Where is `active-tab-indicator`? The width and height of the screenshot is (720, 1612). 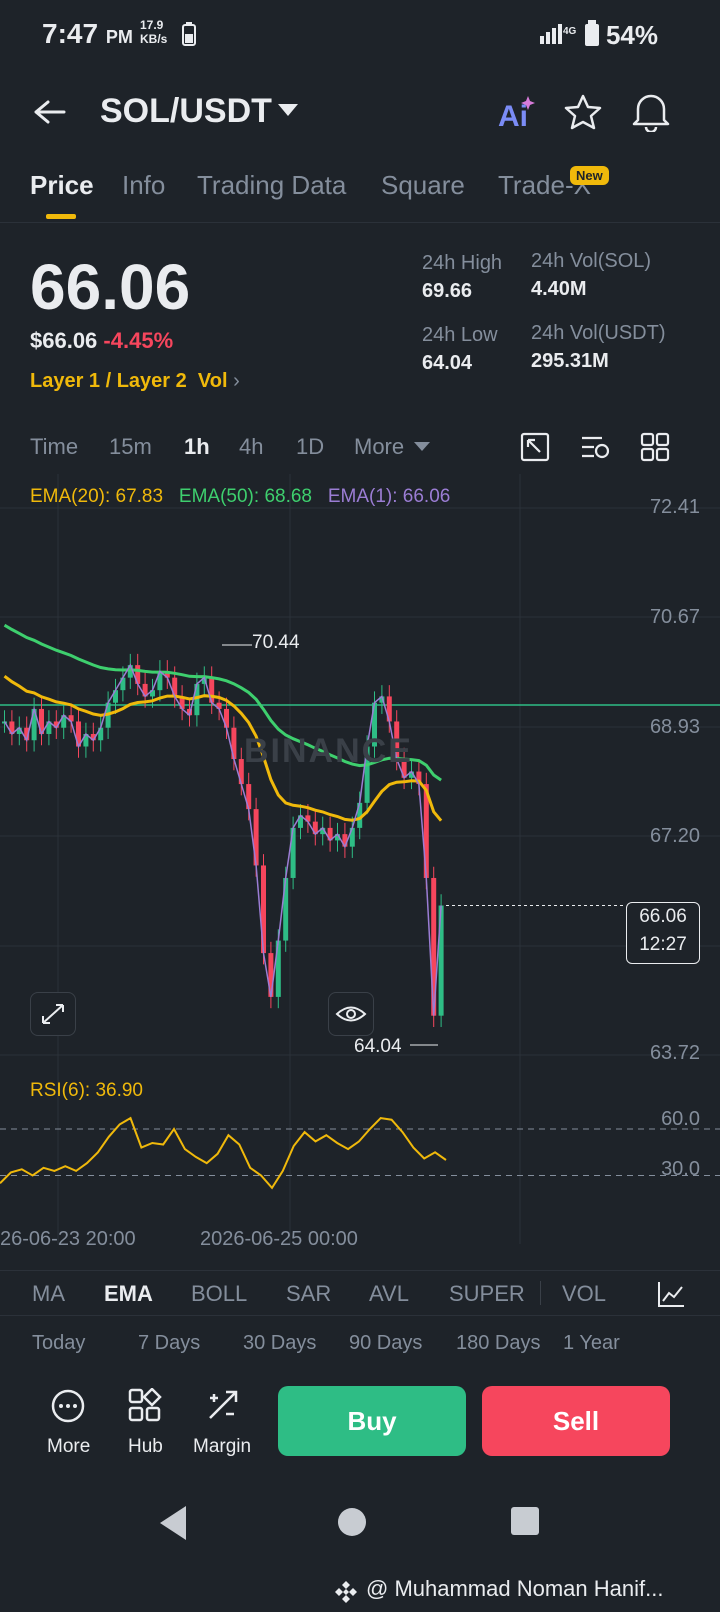
active-tab-indicator is located at coordinates (61, 216).